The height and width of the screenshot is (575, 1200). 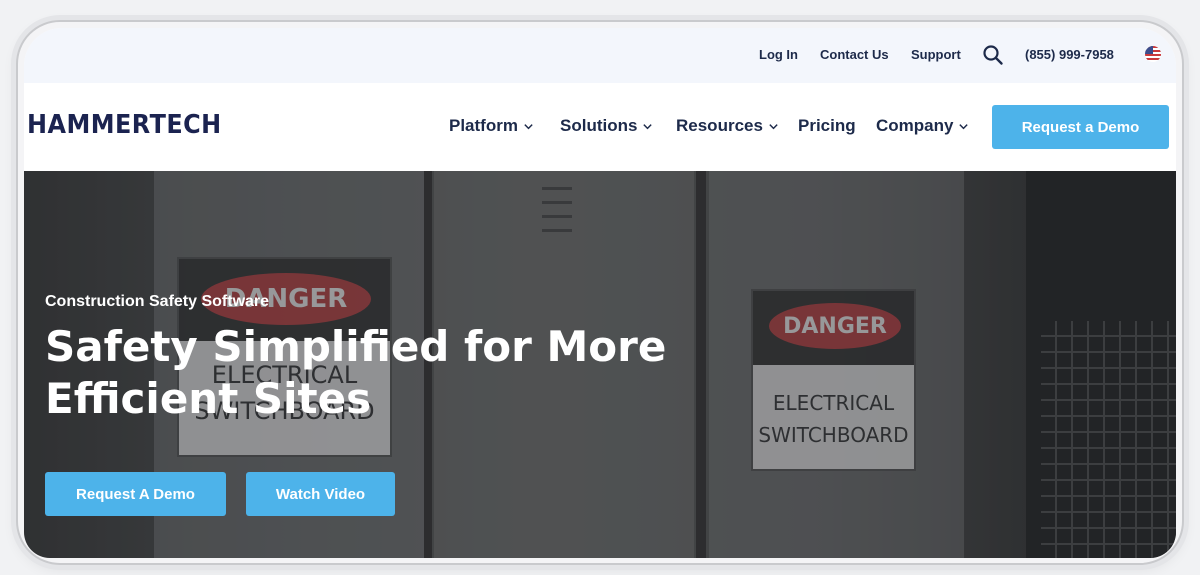 I want to click on nav-platform: Platform, so click(x=491, y=126).